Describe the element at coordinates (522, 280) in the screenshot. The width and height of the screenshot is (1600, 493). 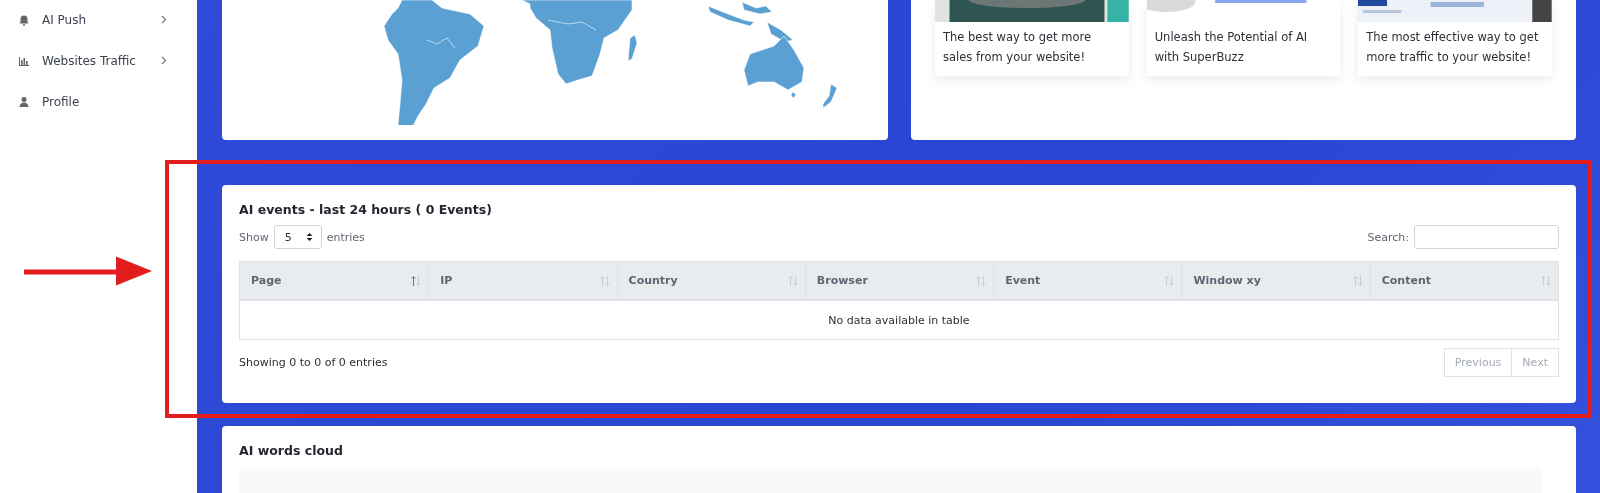
I see `column-header: IP` at that location.